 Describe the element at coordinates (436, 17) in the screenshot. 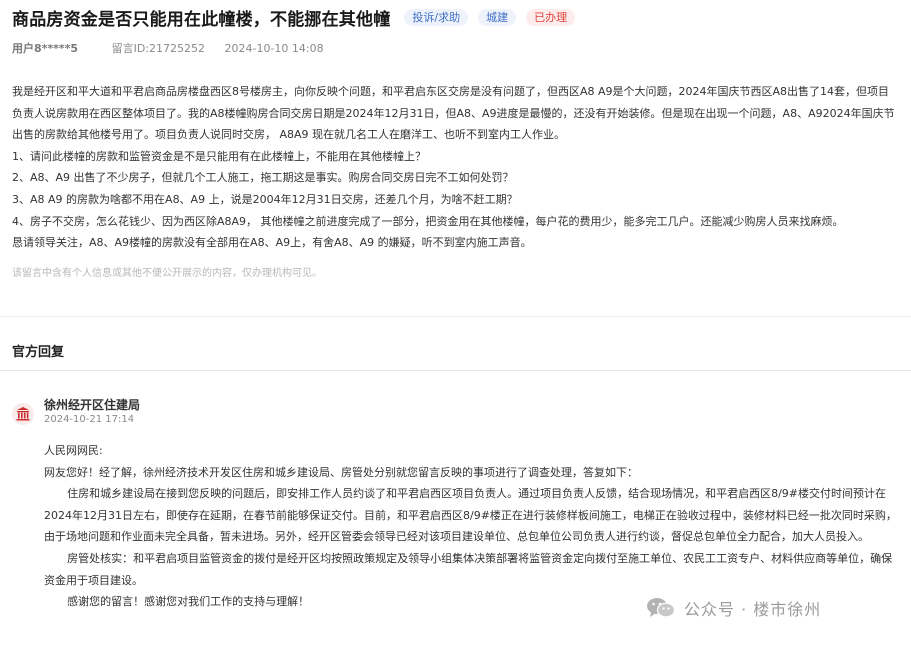

I see `type-tag: 投诉/求助` at that location.